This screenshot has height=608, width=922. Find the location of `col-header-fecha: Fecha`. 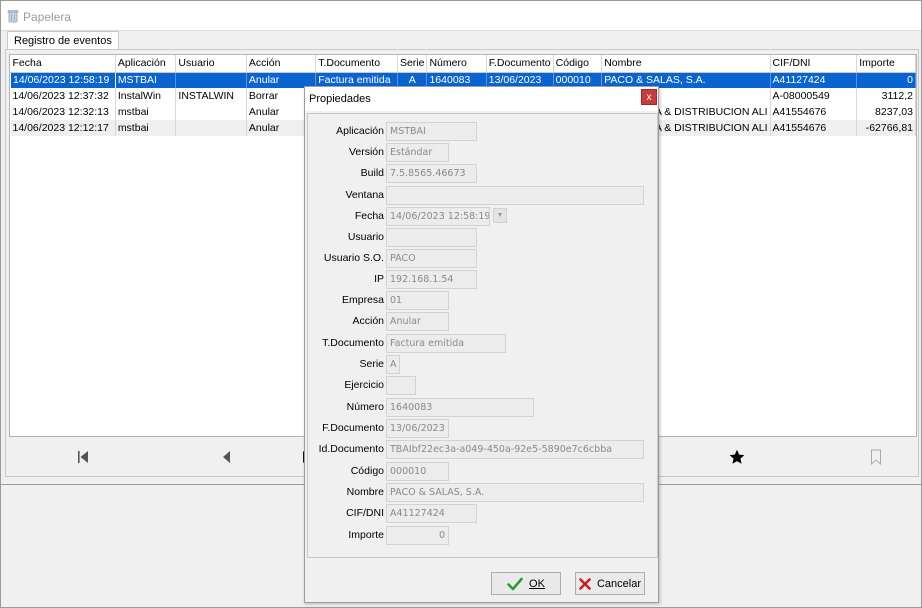

col-header-fecha: Fecha is located at coordinates (63, 64).